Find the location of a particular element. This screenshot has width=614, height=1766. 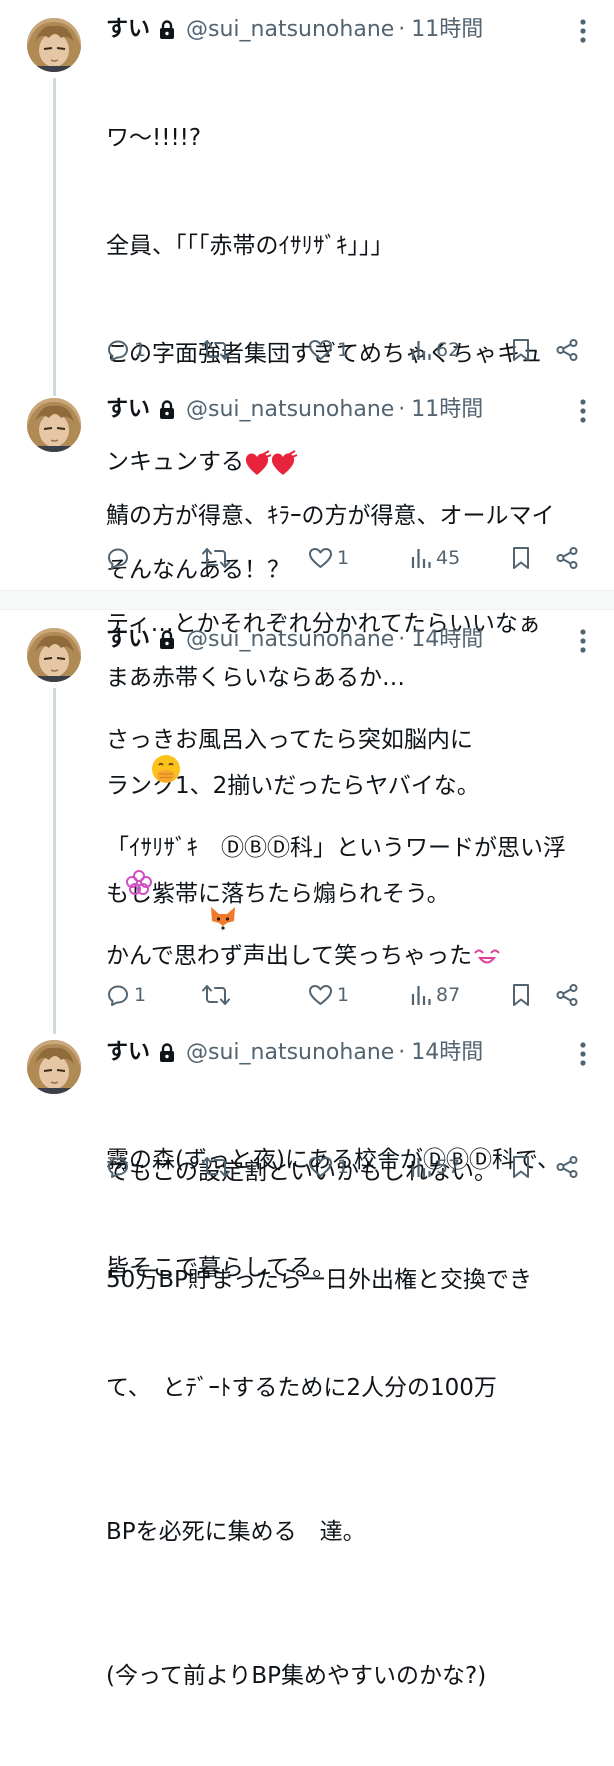

tweet-line: 全員、「「「赤帯のｲｻﾘｻﾞｷ」」」 is located at coordinates (250, 246).